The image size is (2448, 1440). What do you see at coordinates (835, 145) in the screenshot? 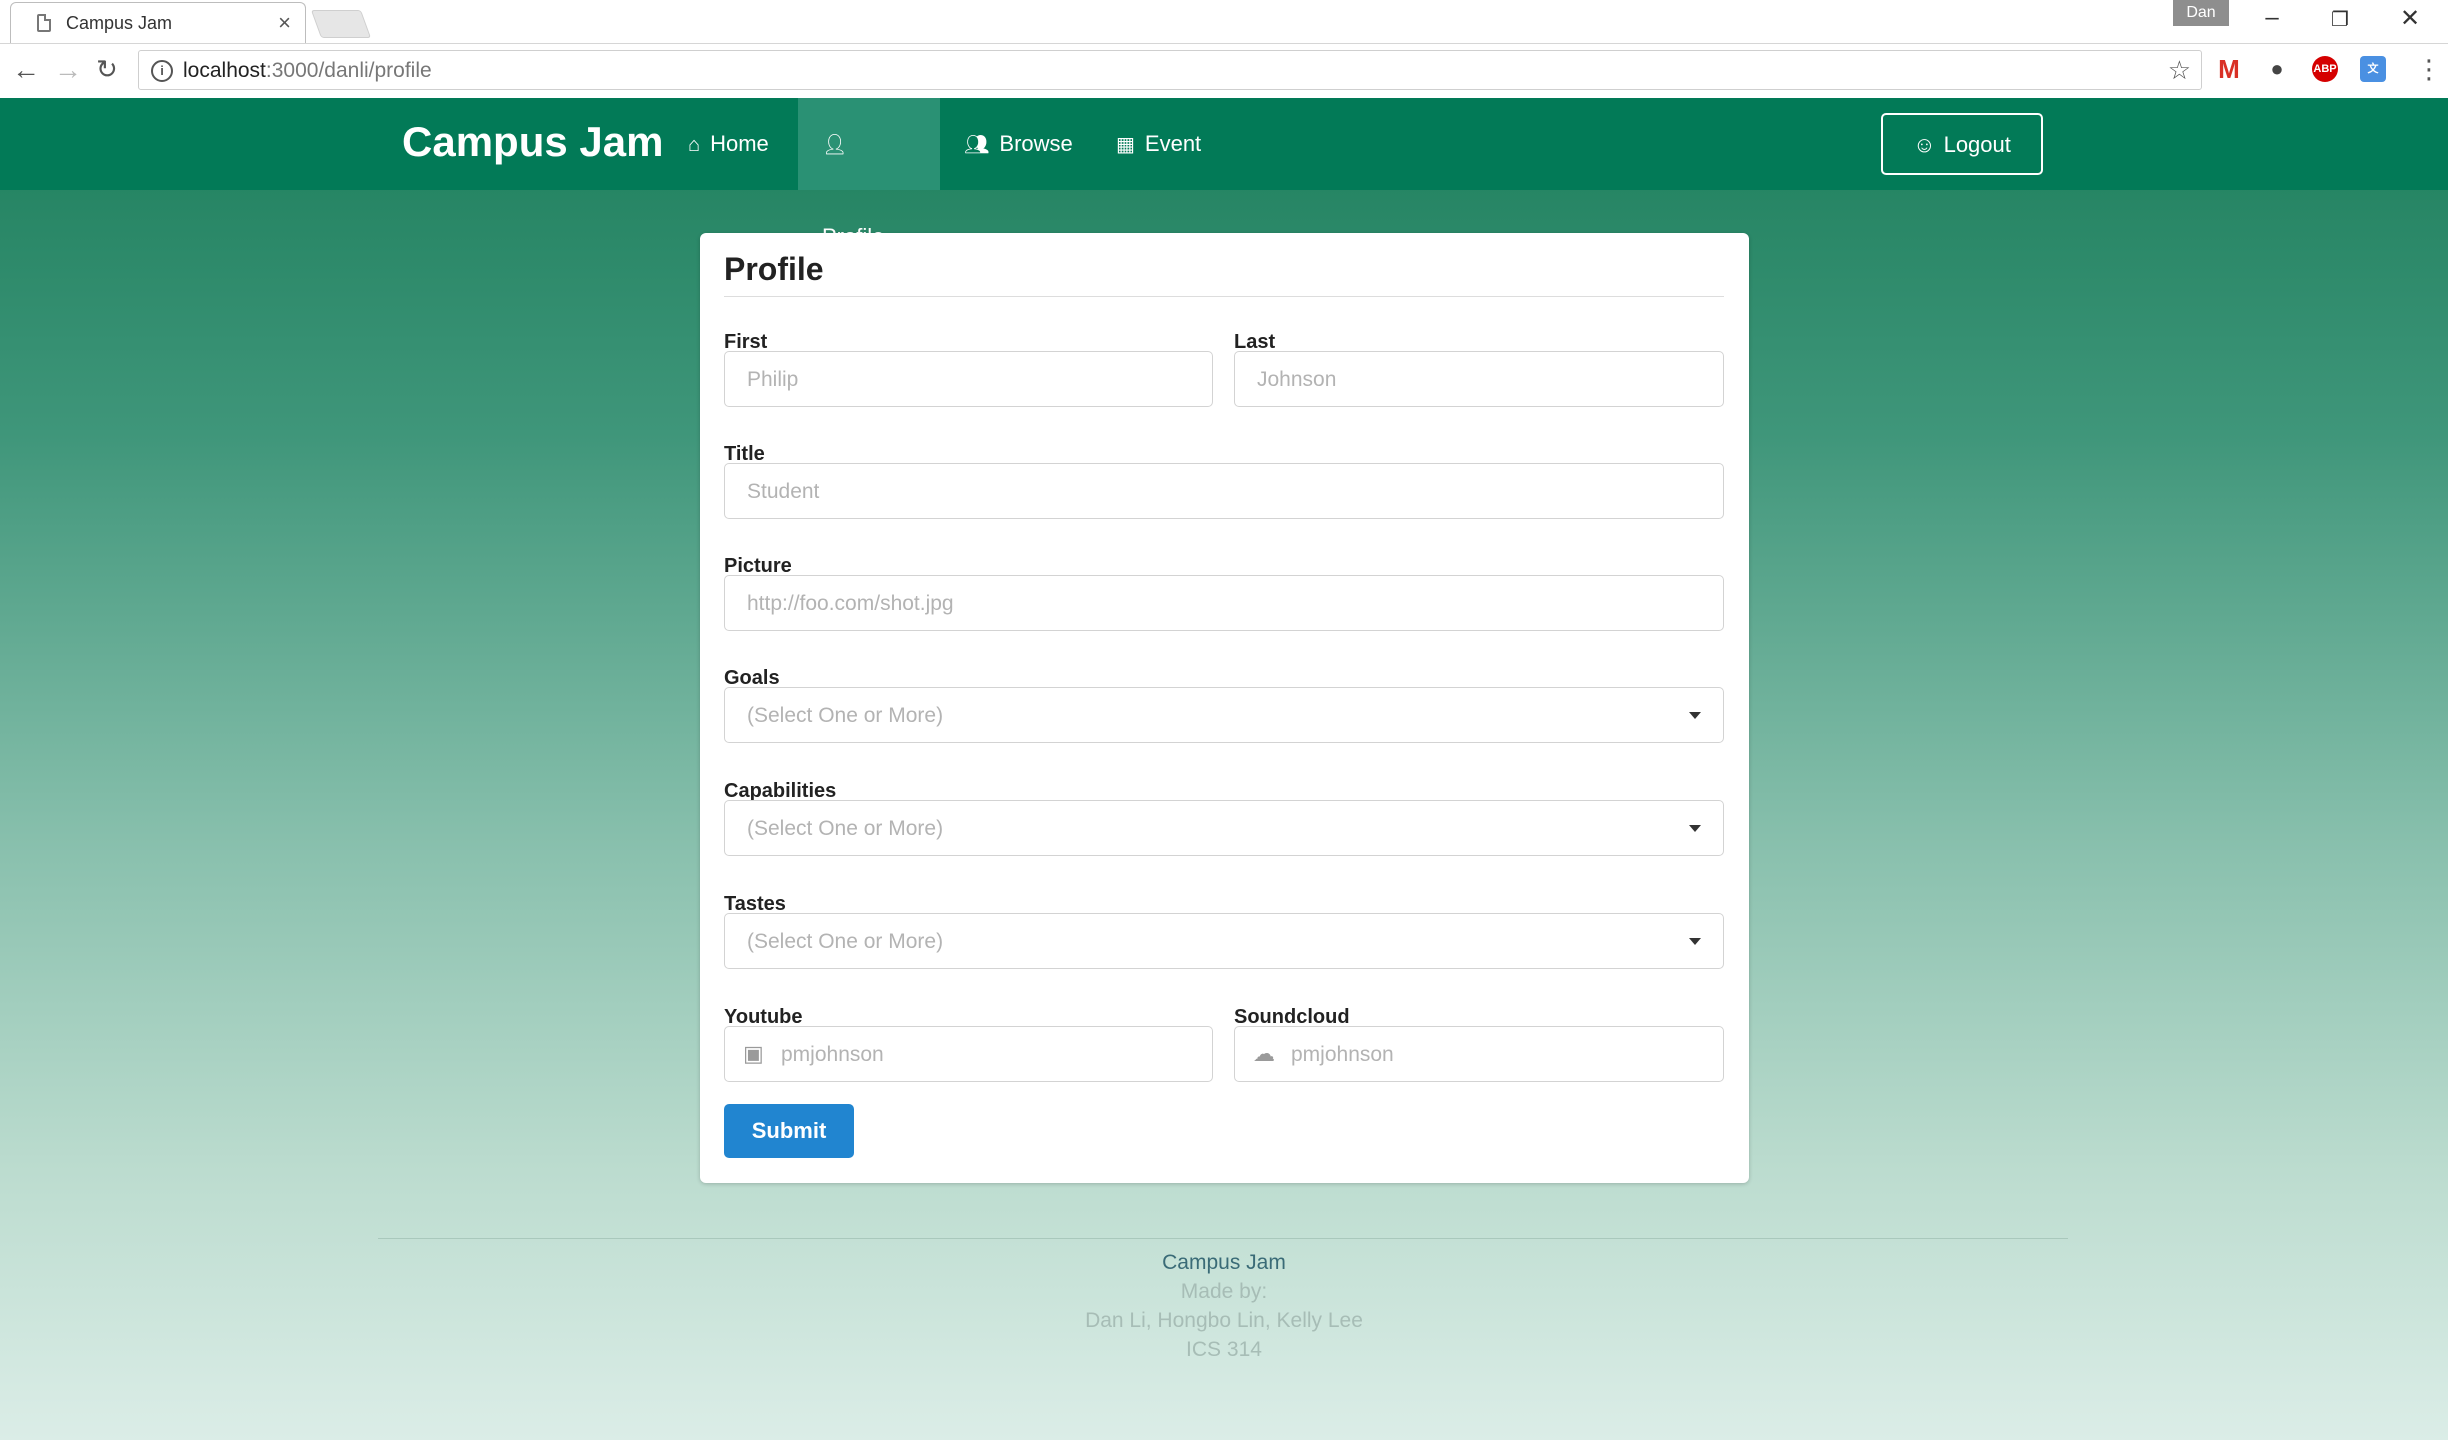
I see `user-icon: 👤︎` at bounding box center [835, 145].